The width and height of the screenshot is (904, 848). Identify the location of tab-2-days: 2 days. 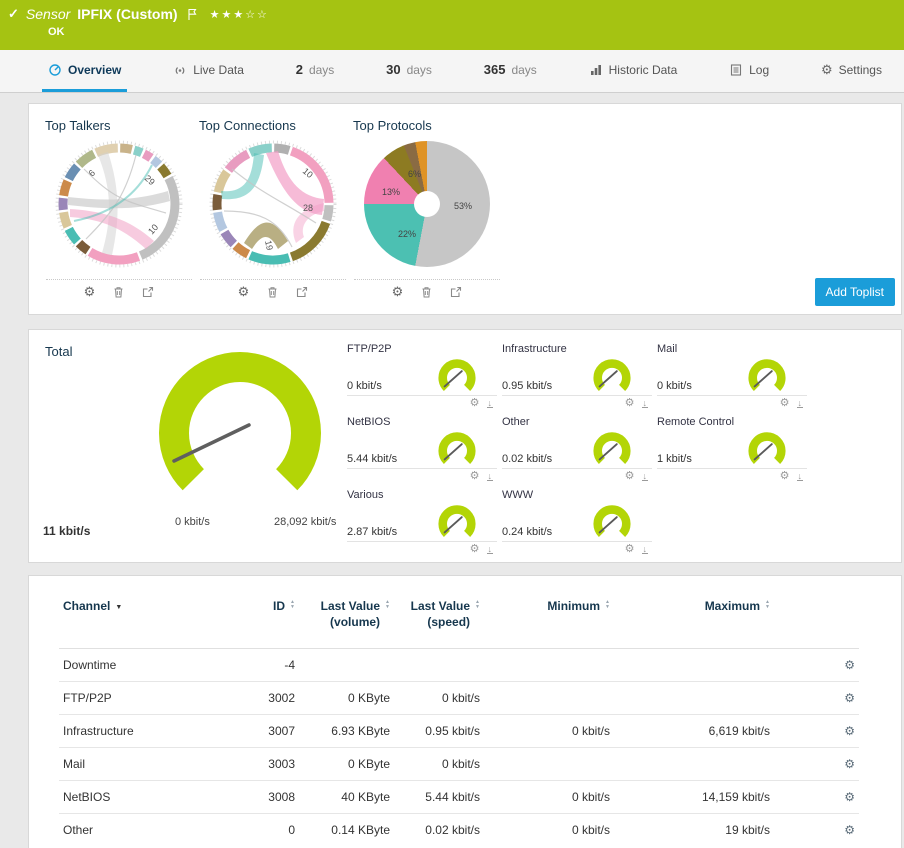
(315, 71).